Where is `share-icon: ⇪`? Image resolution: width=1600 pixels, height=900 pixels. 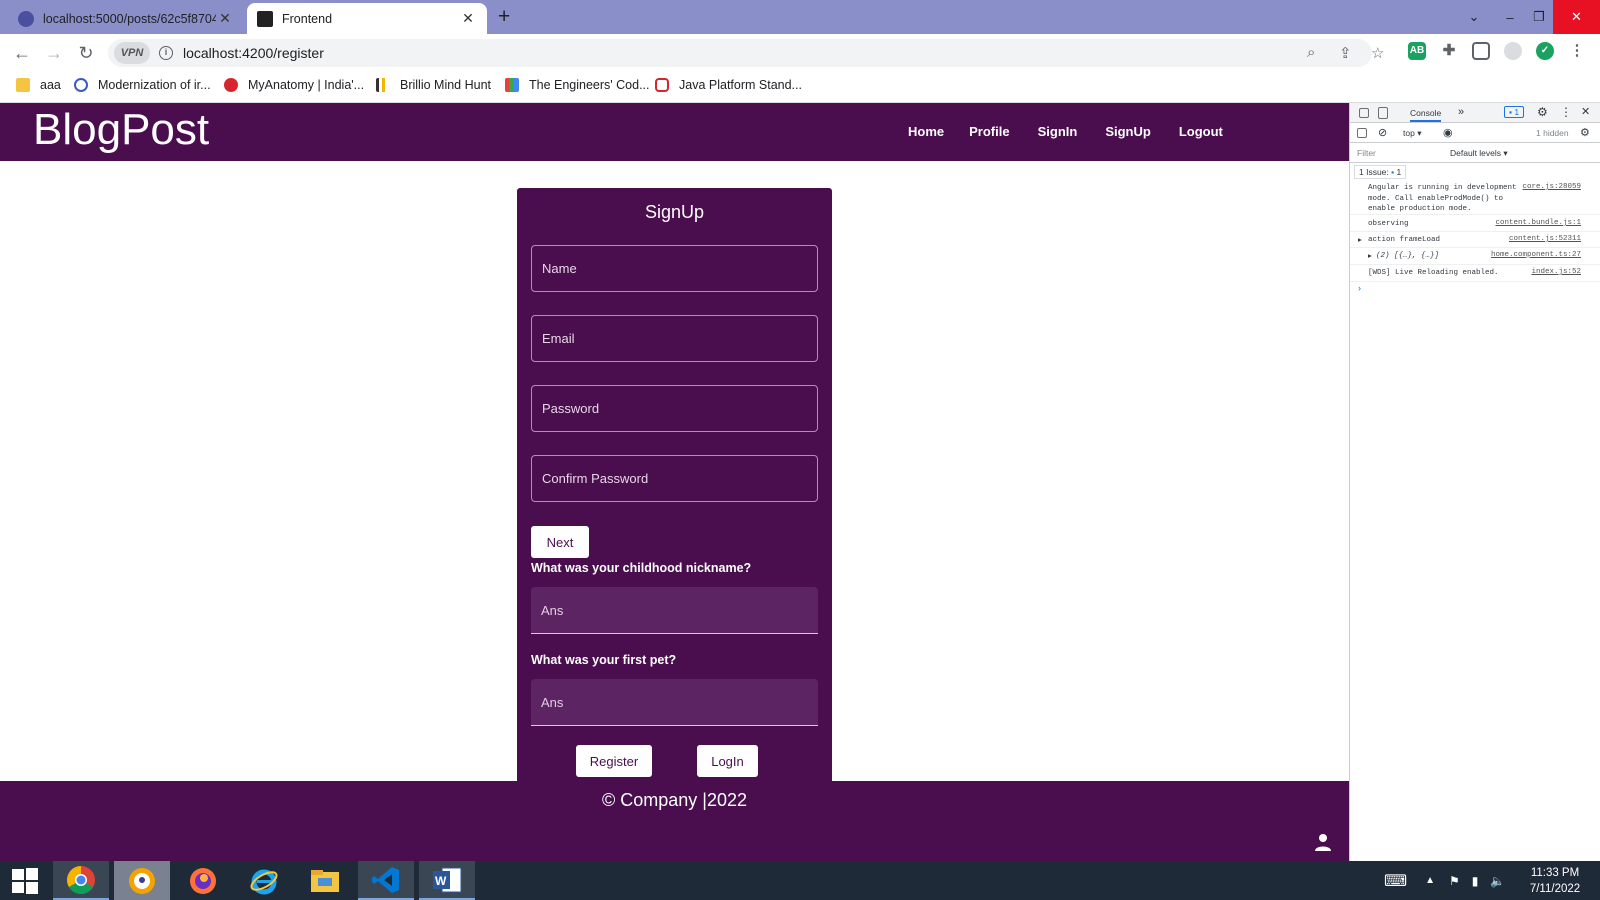 share-icon: ⇪ is located at coordinates (1345, 53).